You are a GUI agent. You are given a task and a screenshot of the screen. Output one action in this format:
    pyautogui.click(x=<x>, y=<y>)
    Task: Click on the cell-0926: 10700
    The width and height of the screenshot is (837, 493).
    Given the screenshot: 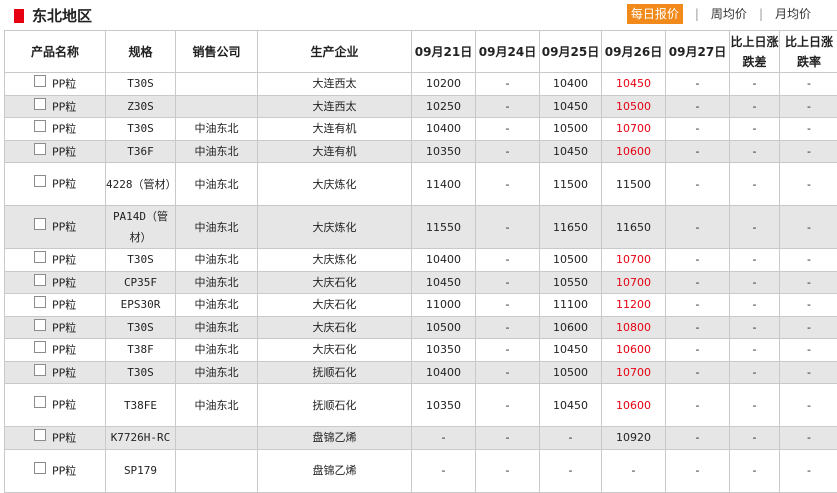 What is the action you would take?
    pyautogui.click(x=634, y=260)
    